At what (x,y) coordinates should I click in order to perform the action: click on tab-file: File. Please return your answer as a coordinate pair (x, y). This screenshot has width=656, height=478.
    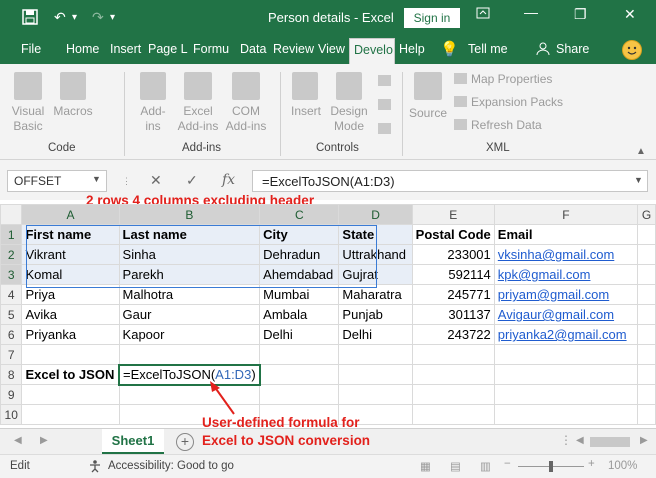
    Looking at the image, I should click on (31, 49).